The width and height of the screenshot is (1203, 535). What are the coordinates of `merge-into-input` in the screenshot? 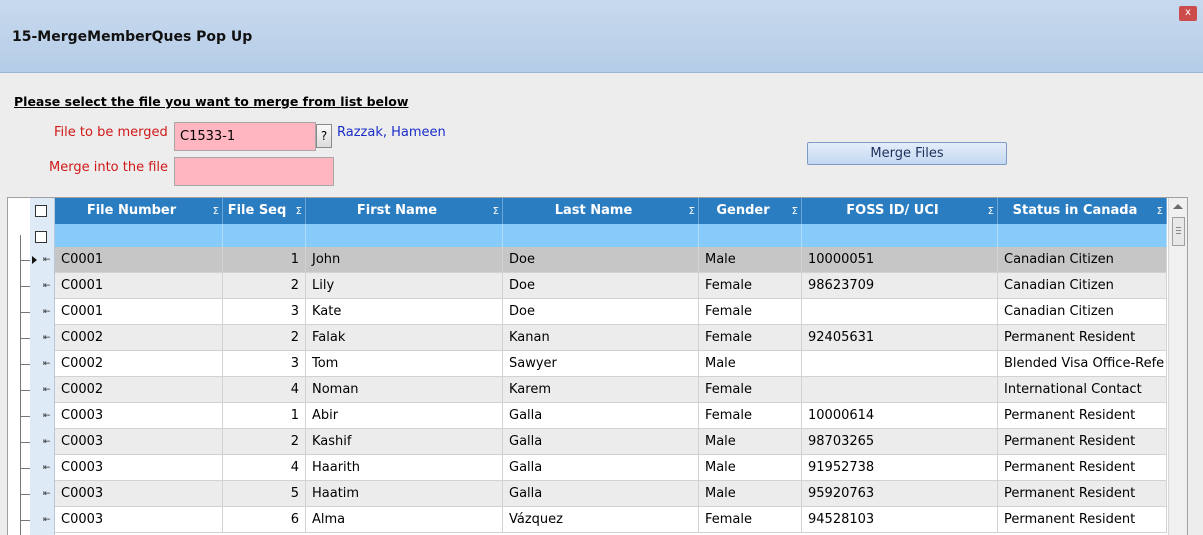 It's located at (254, 171).